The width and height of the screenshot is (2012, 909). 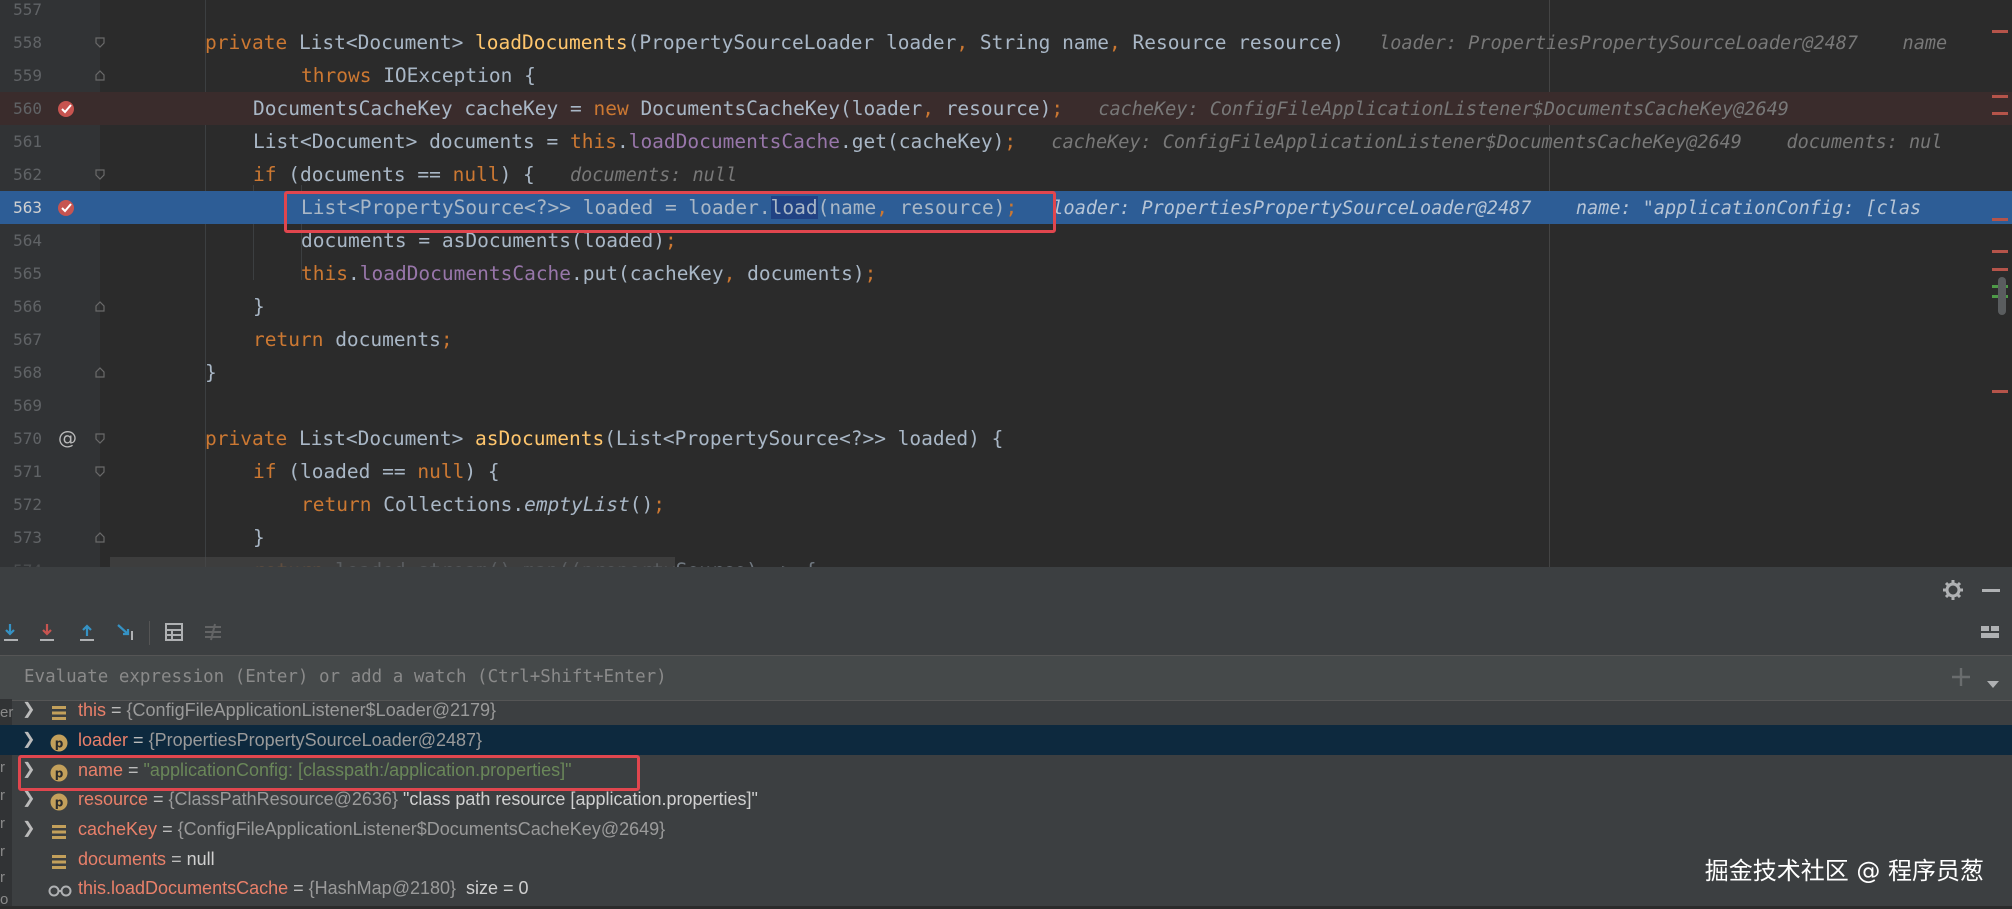 I want to click on code-text: }, so click(x=211, y=372).